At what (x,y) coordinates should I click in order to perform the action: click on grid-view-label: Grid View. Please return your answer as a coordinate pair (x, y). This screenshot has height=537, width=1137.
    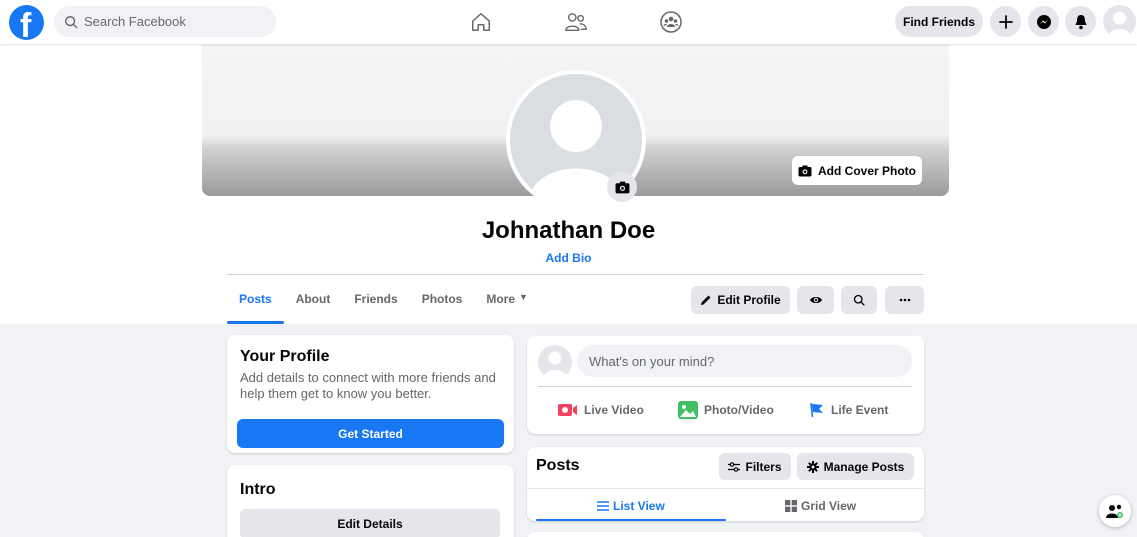
    Looking at the image, I should click on (829, 506).